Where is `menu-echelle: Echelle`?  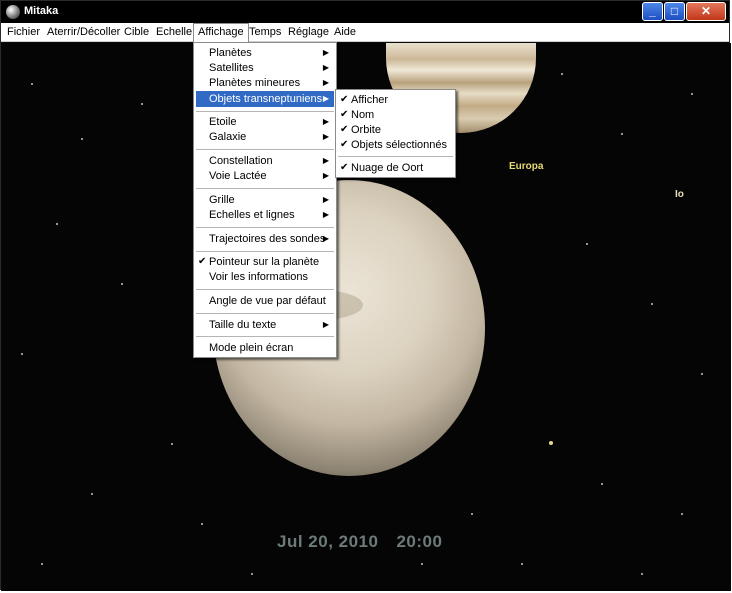 menu-echelle: Echelle is located at coordinates (174, 32).